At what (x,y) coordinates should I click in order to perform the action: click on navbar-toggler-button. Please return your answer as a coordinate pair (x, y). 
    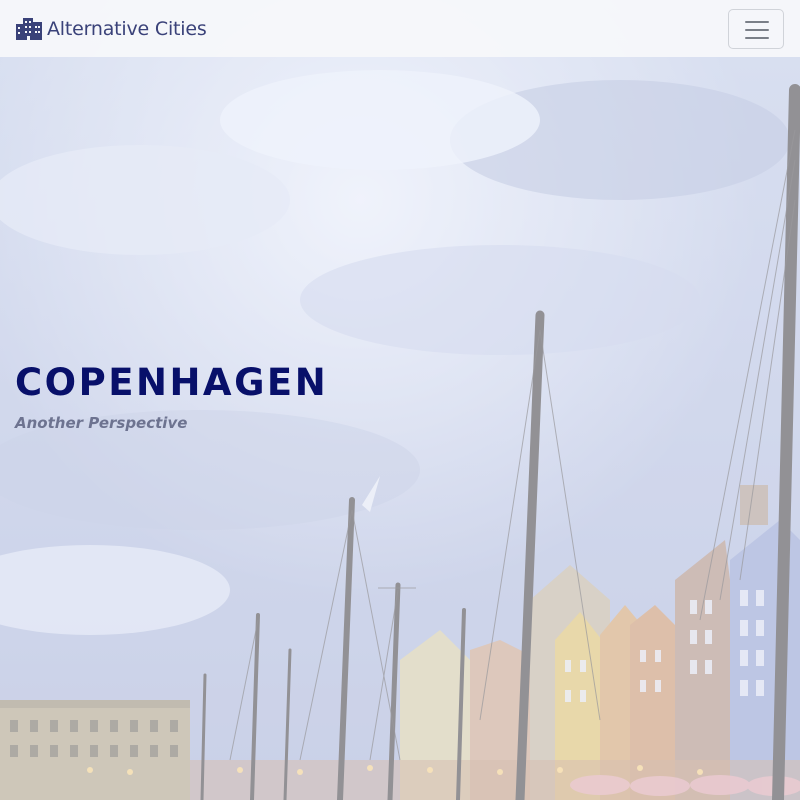
    Looking at the image, I should click on (756, 29).